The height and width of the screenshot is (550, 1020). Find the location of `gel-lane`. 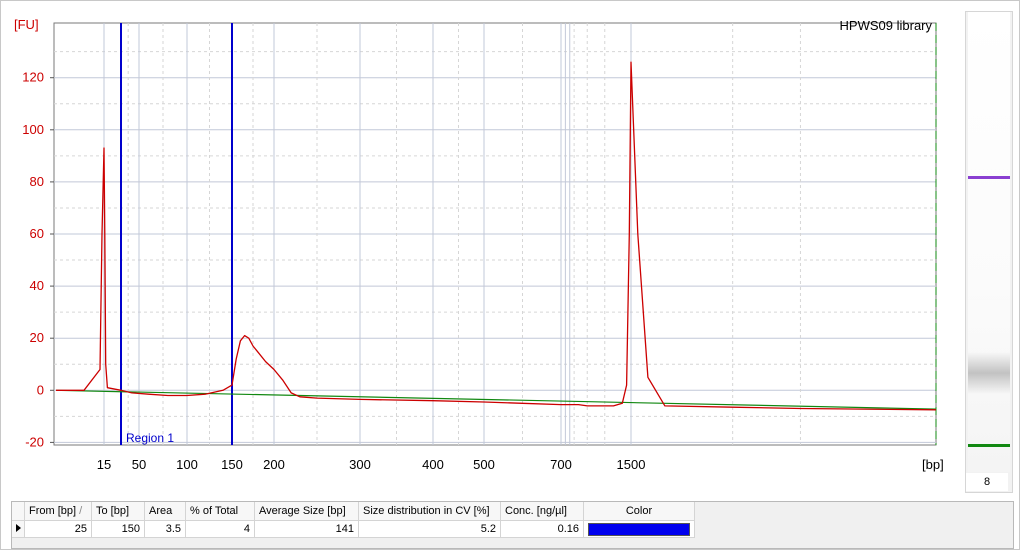

gel-lane is located at coordinates (989, 242).